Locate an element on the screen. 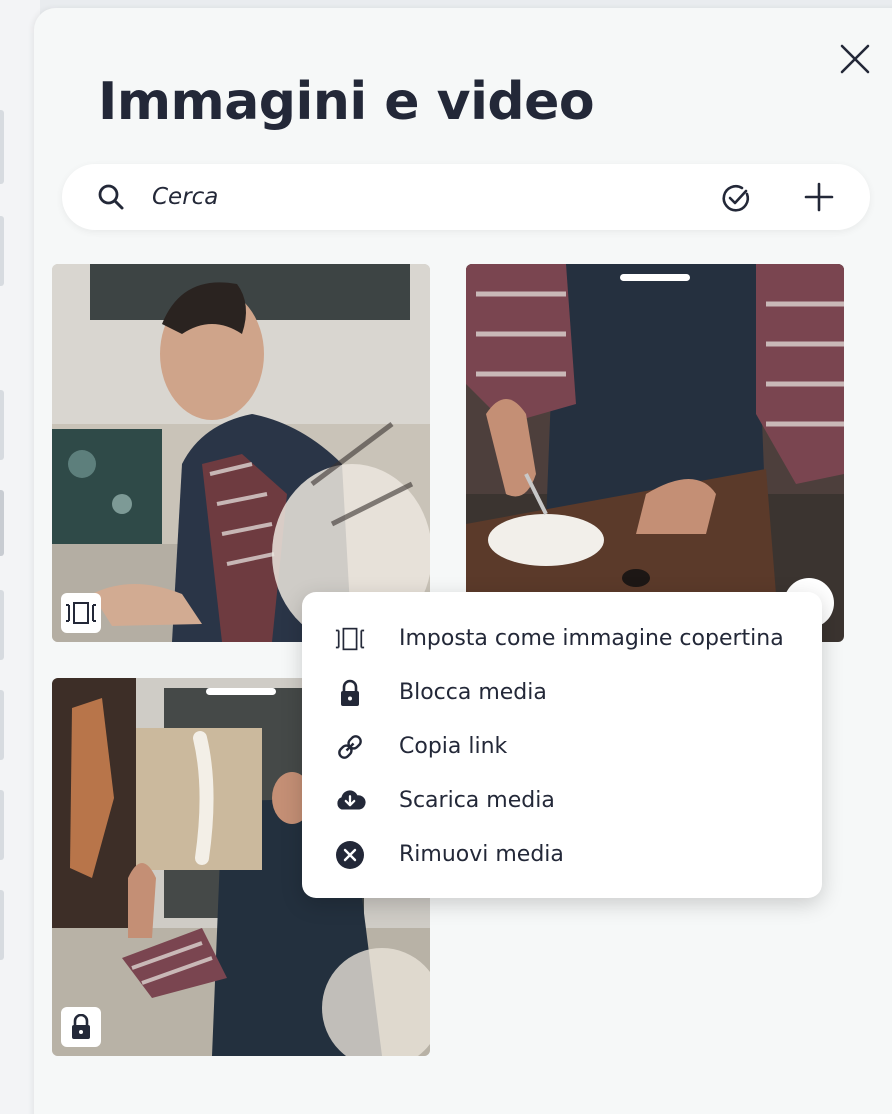 This screenshot has width=892, height=1114. close-button is located at coordinates (855, 59).